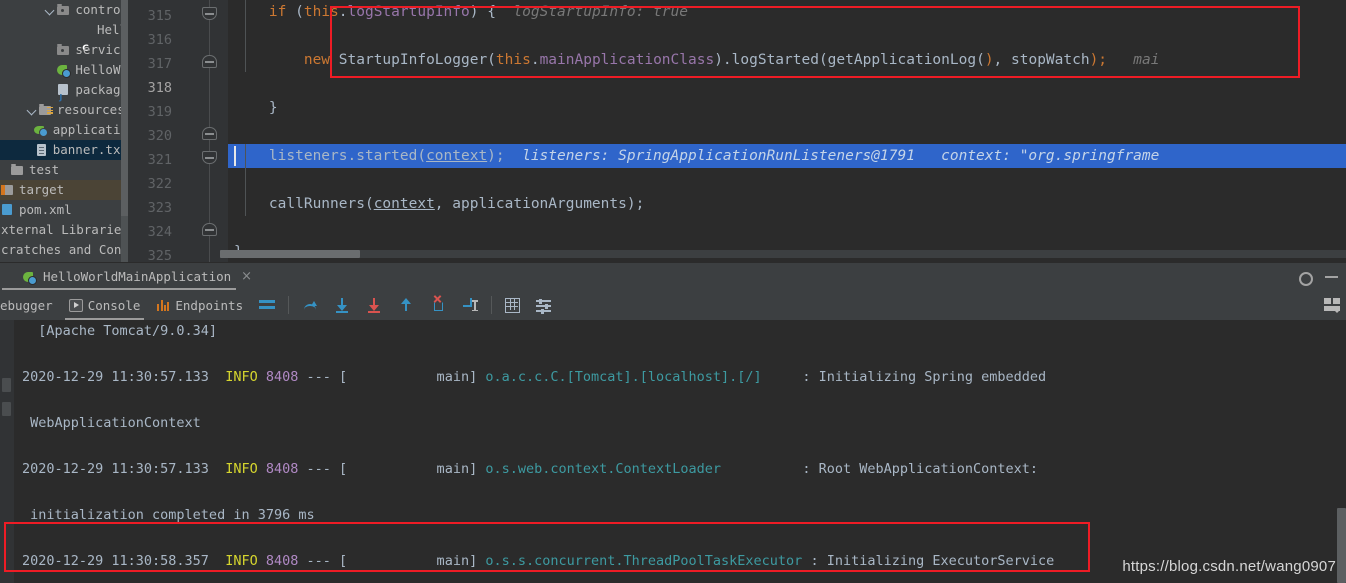  Describe the element at coordinates (241, 469) in the screenshot. I see `console-token: INFO` at that location.